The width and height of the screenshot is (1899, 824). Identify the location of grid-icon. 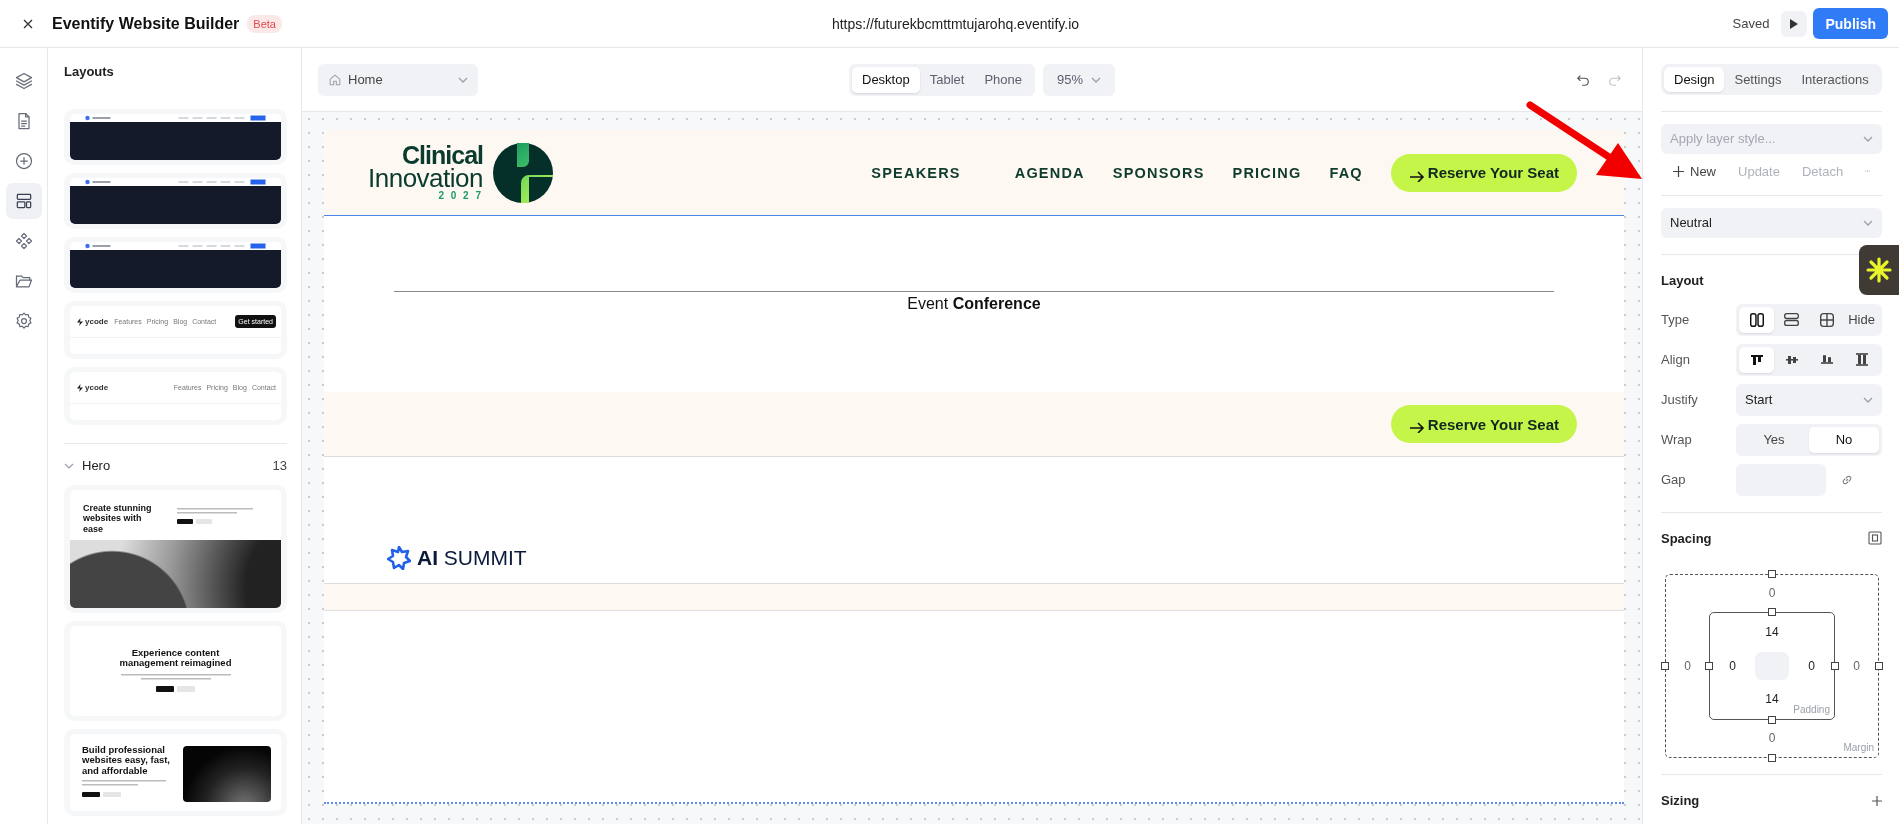
(1826, 319).